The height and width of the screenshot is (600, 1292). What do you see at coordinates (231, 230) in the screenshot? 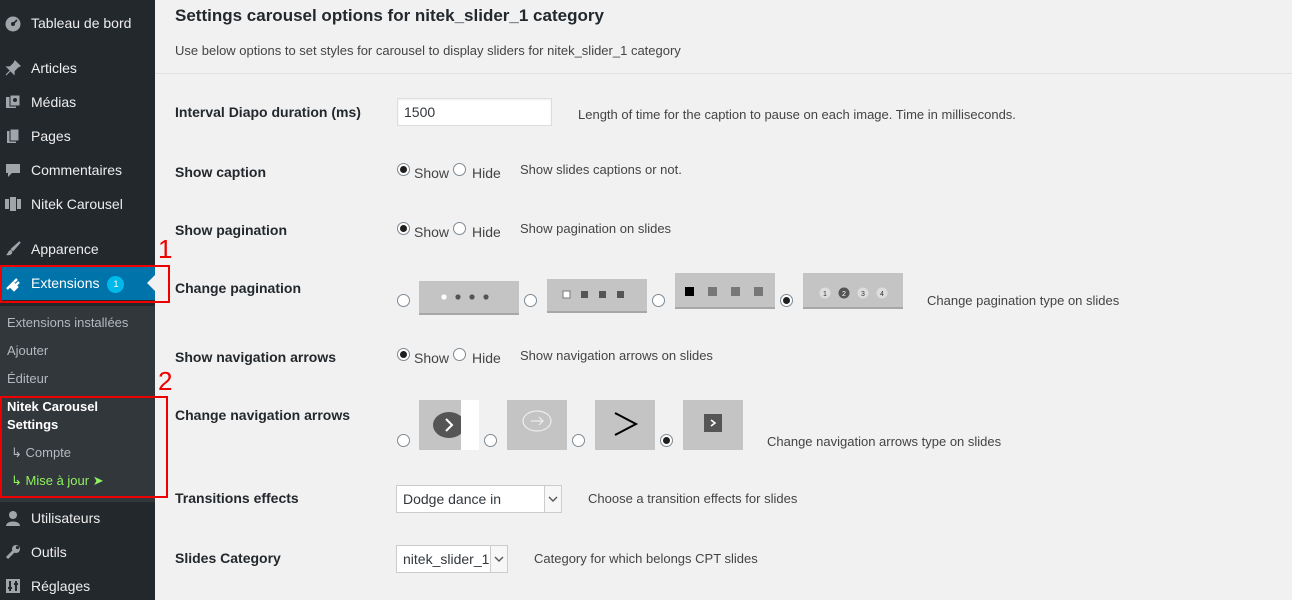
I see `pagination-label: Show pagination` at bounding box center [231, 230].